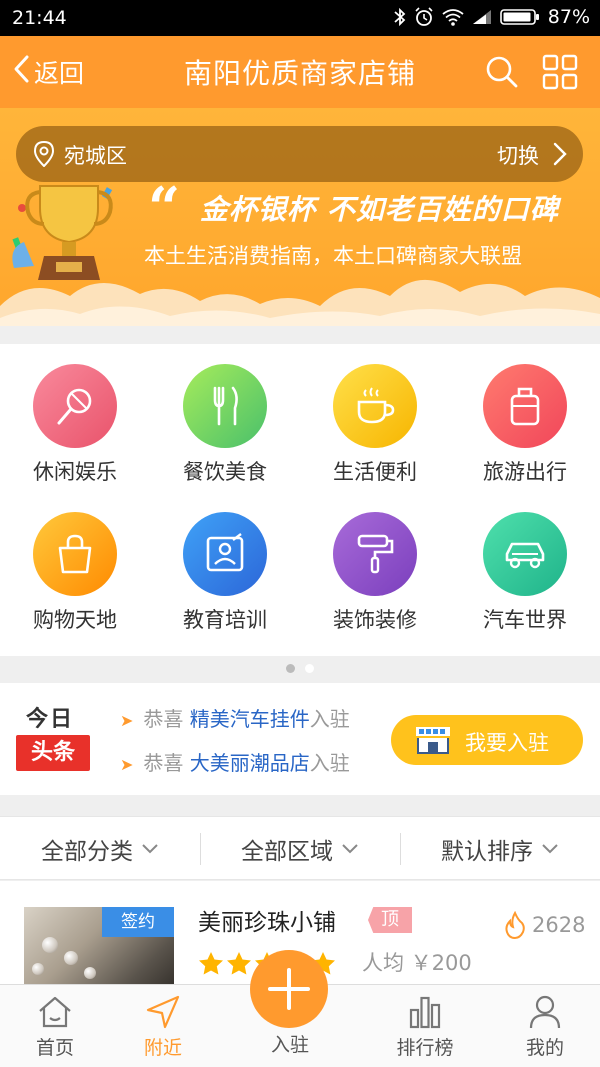 This screenshot has height=1067, width=600. What do you see at coordinates (525, 472) in the screenshot?
I see `category-label: 旅游出行` at bounding box center [525, 472].